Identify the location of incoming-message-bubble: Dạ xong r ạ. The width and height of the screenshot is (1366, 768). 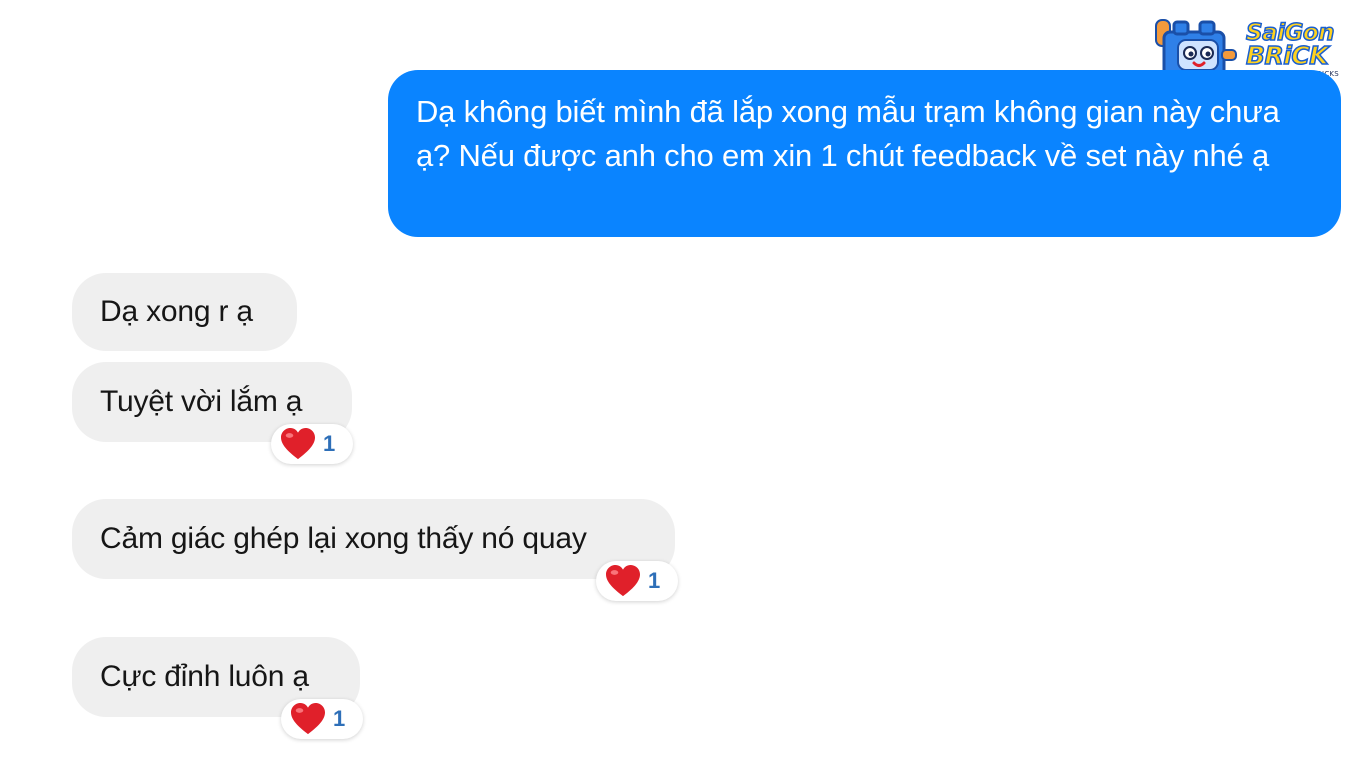
(184, 312).